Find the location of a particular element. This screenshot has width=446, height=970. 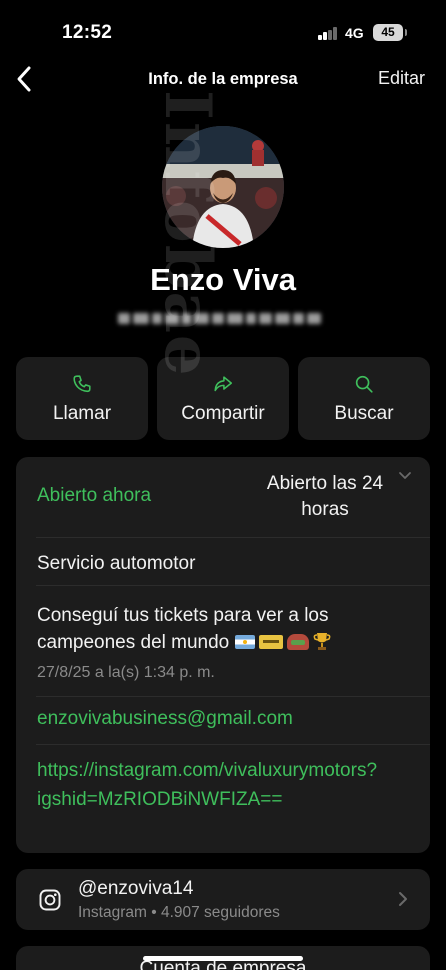

action-buttons: Llamar Compartir Buscar is located at coordinates (223, 398).